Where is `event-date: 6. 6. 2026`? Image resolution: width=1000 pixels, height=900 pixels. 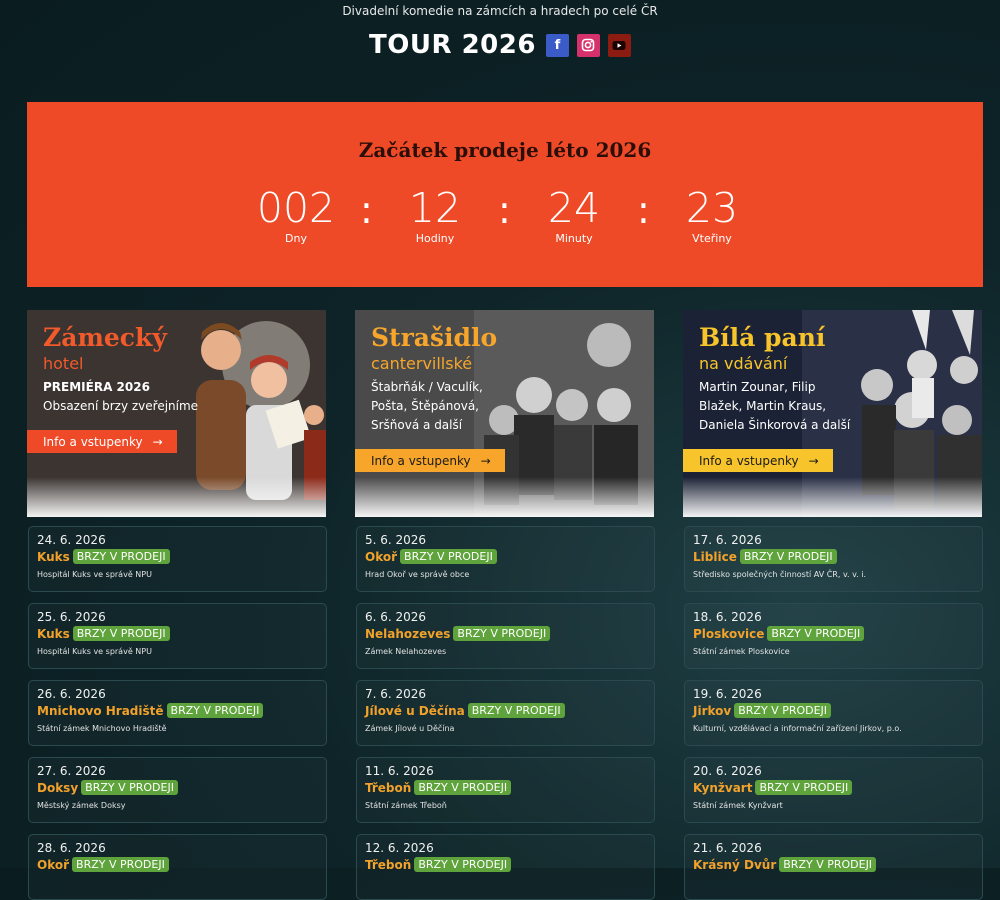 event-date: 6. 6. 2026 is located at coordinates (396, 617).